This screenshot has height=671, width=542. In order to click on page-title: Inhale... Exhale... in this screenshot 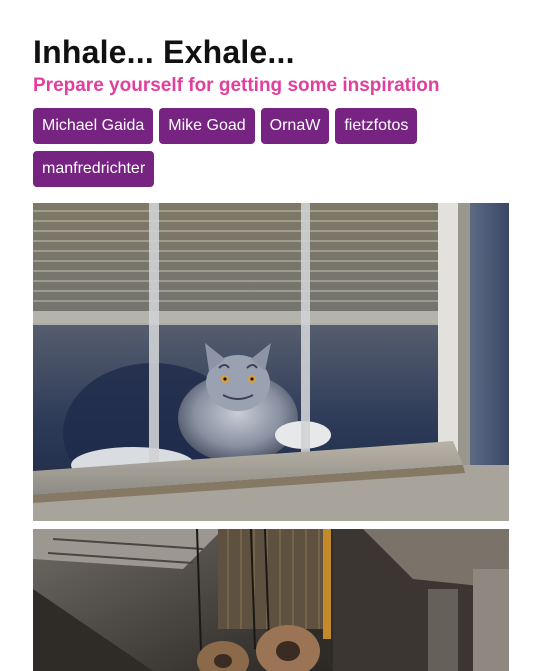, I will do `click(164, 52)`.